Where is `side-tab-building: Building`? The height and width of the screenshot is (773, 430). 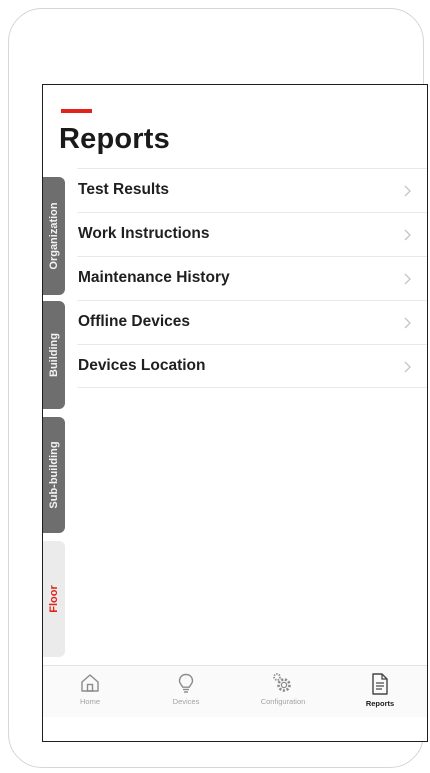 side-tab-building: Building is located at coordinates (54, 355).